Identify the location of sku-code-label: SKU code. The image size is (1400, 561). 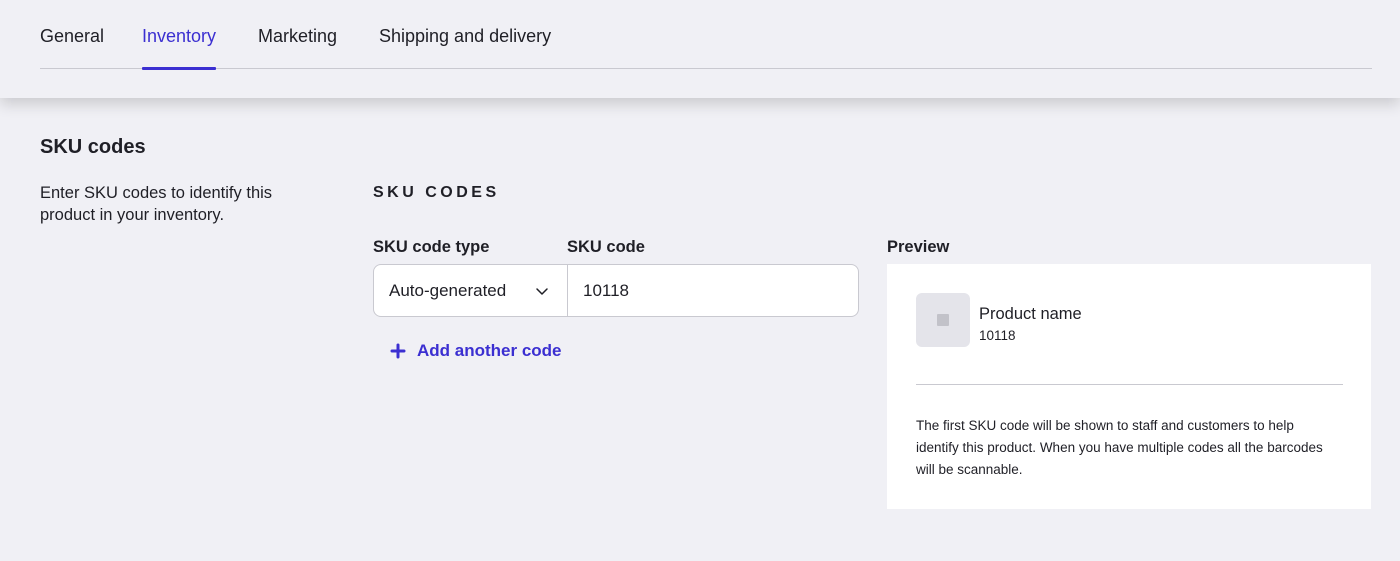
(606, 247).